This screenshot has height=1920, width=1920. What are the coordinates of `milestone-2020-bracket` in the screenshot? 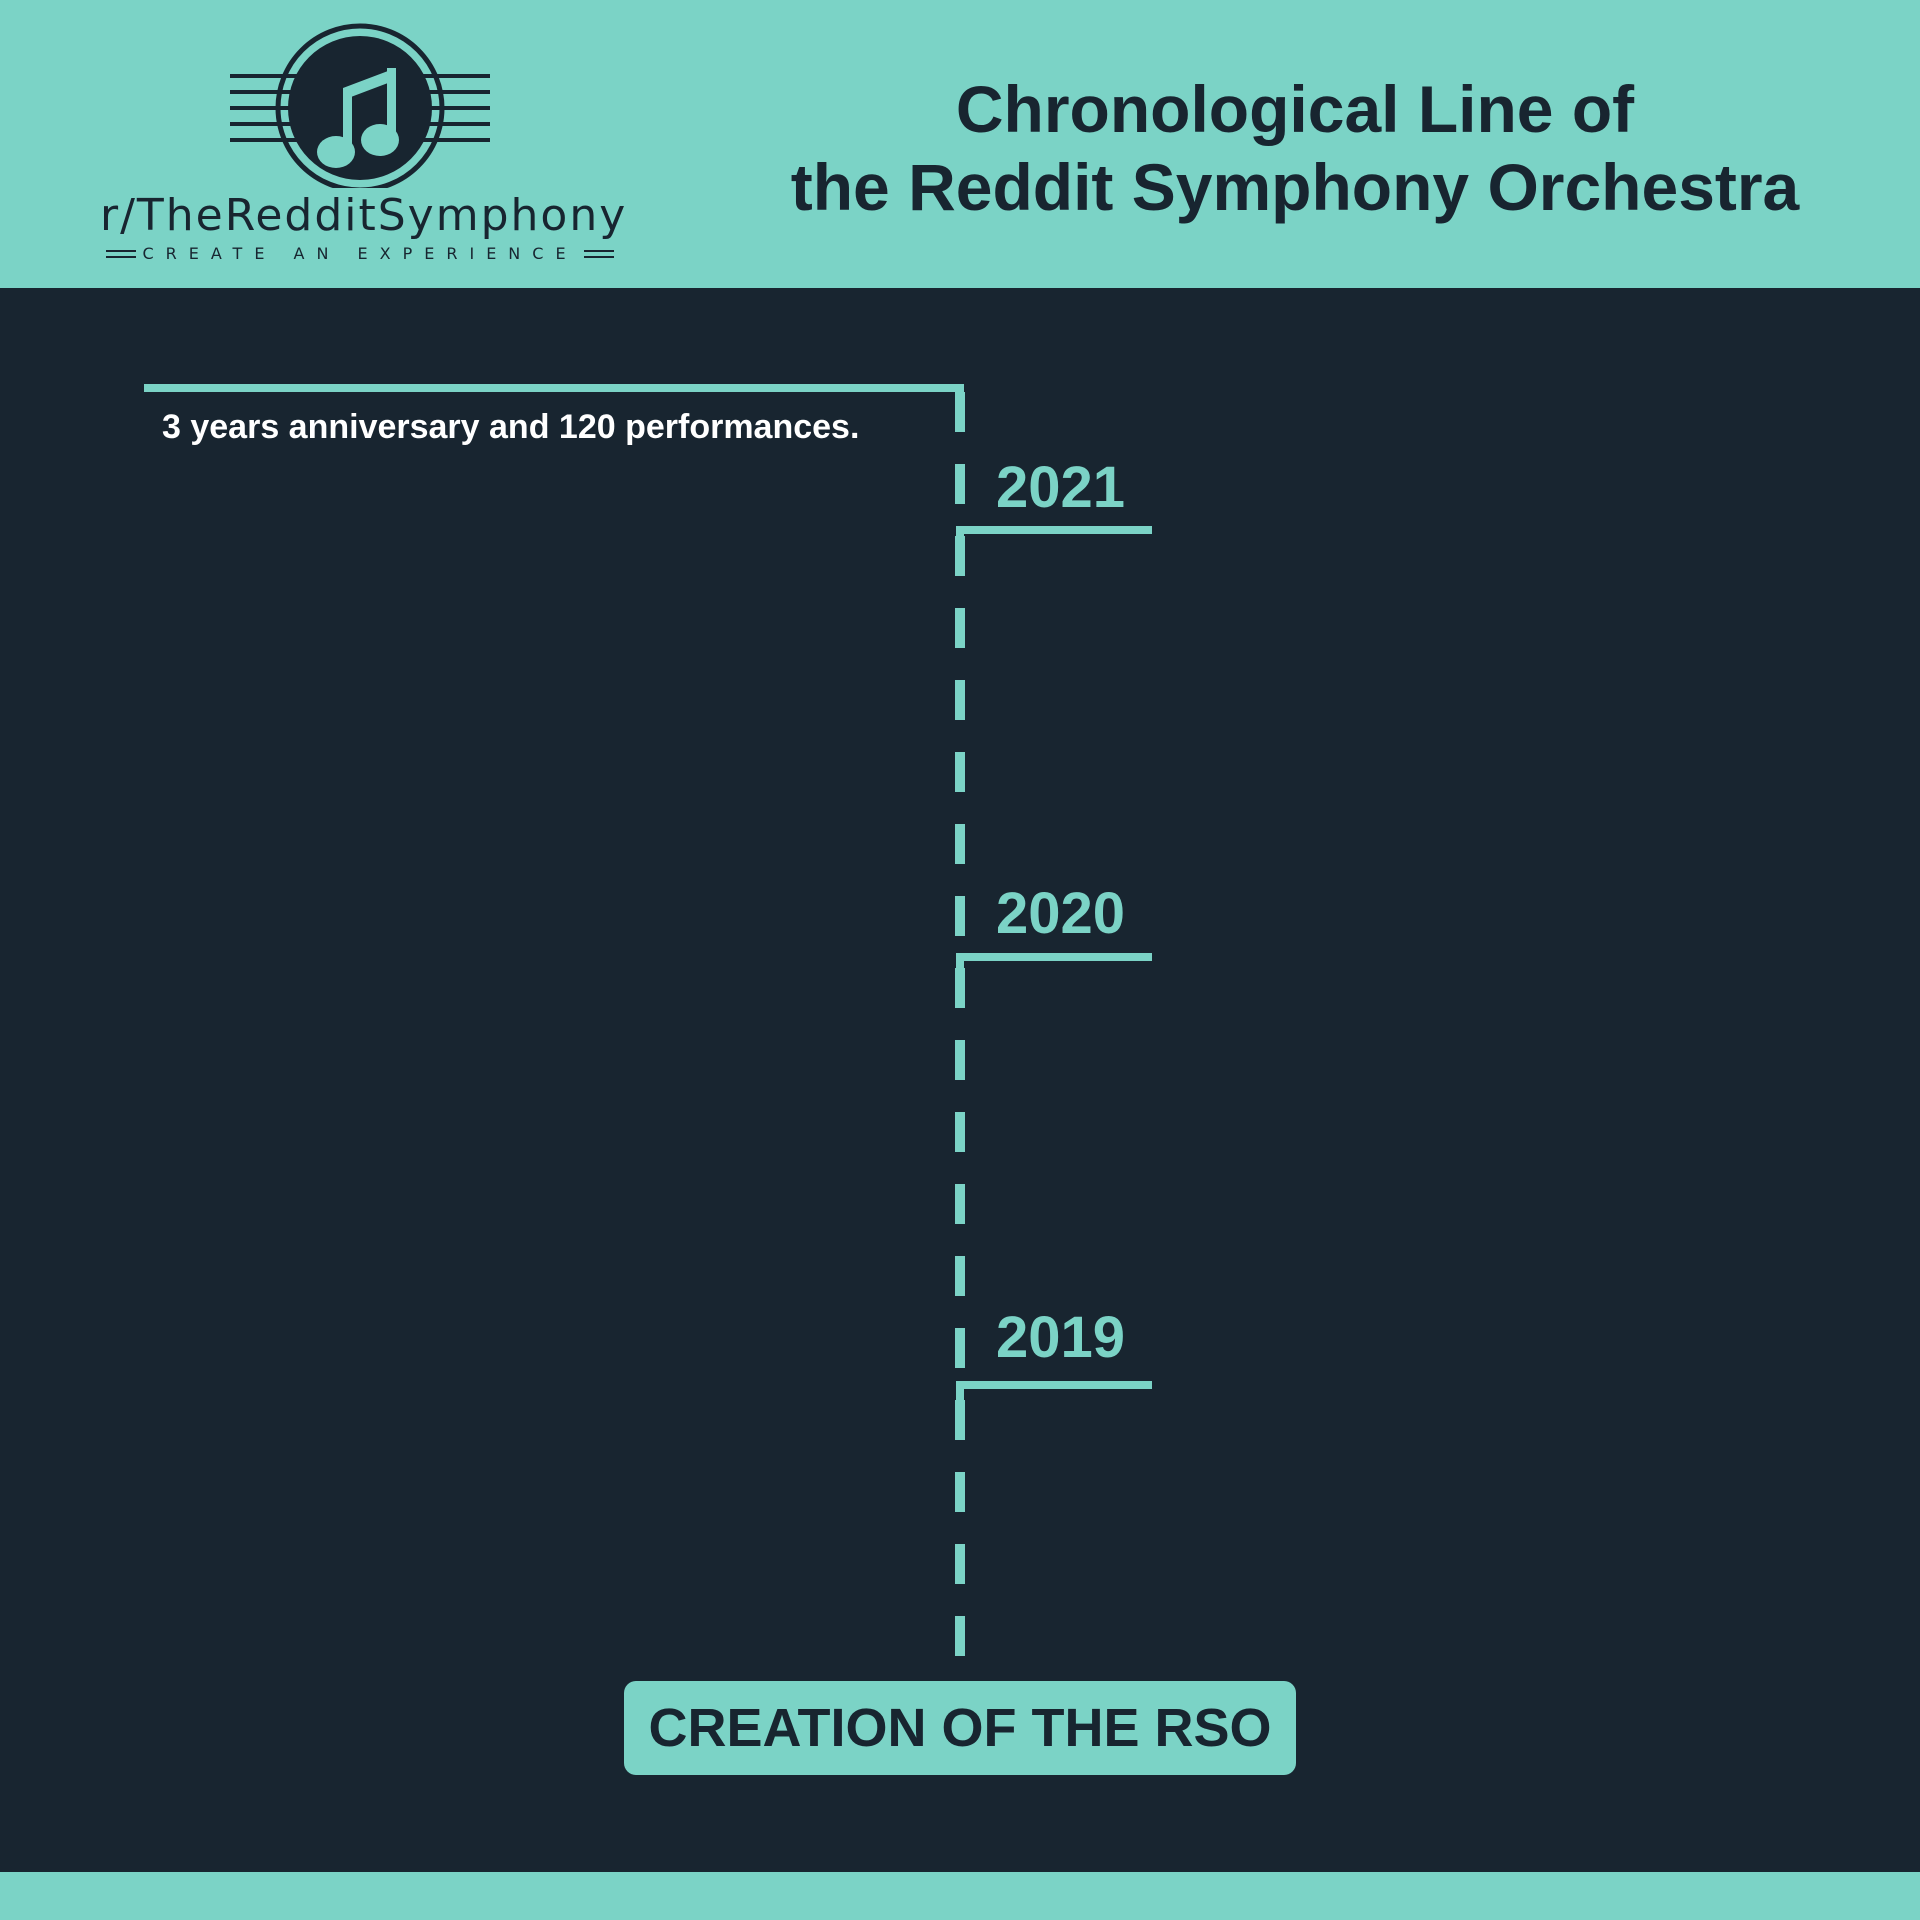 It's located at (1054, 969).